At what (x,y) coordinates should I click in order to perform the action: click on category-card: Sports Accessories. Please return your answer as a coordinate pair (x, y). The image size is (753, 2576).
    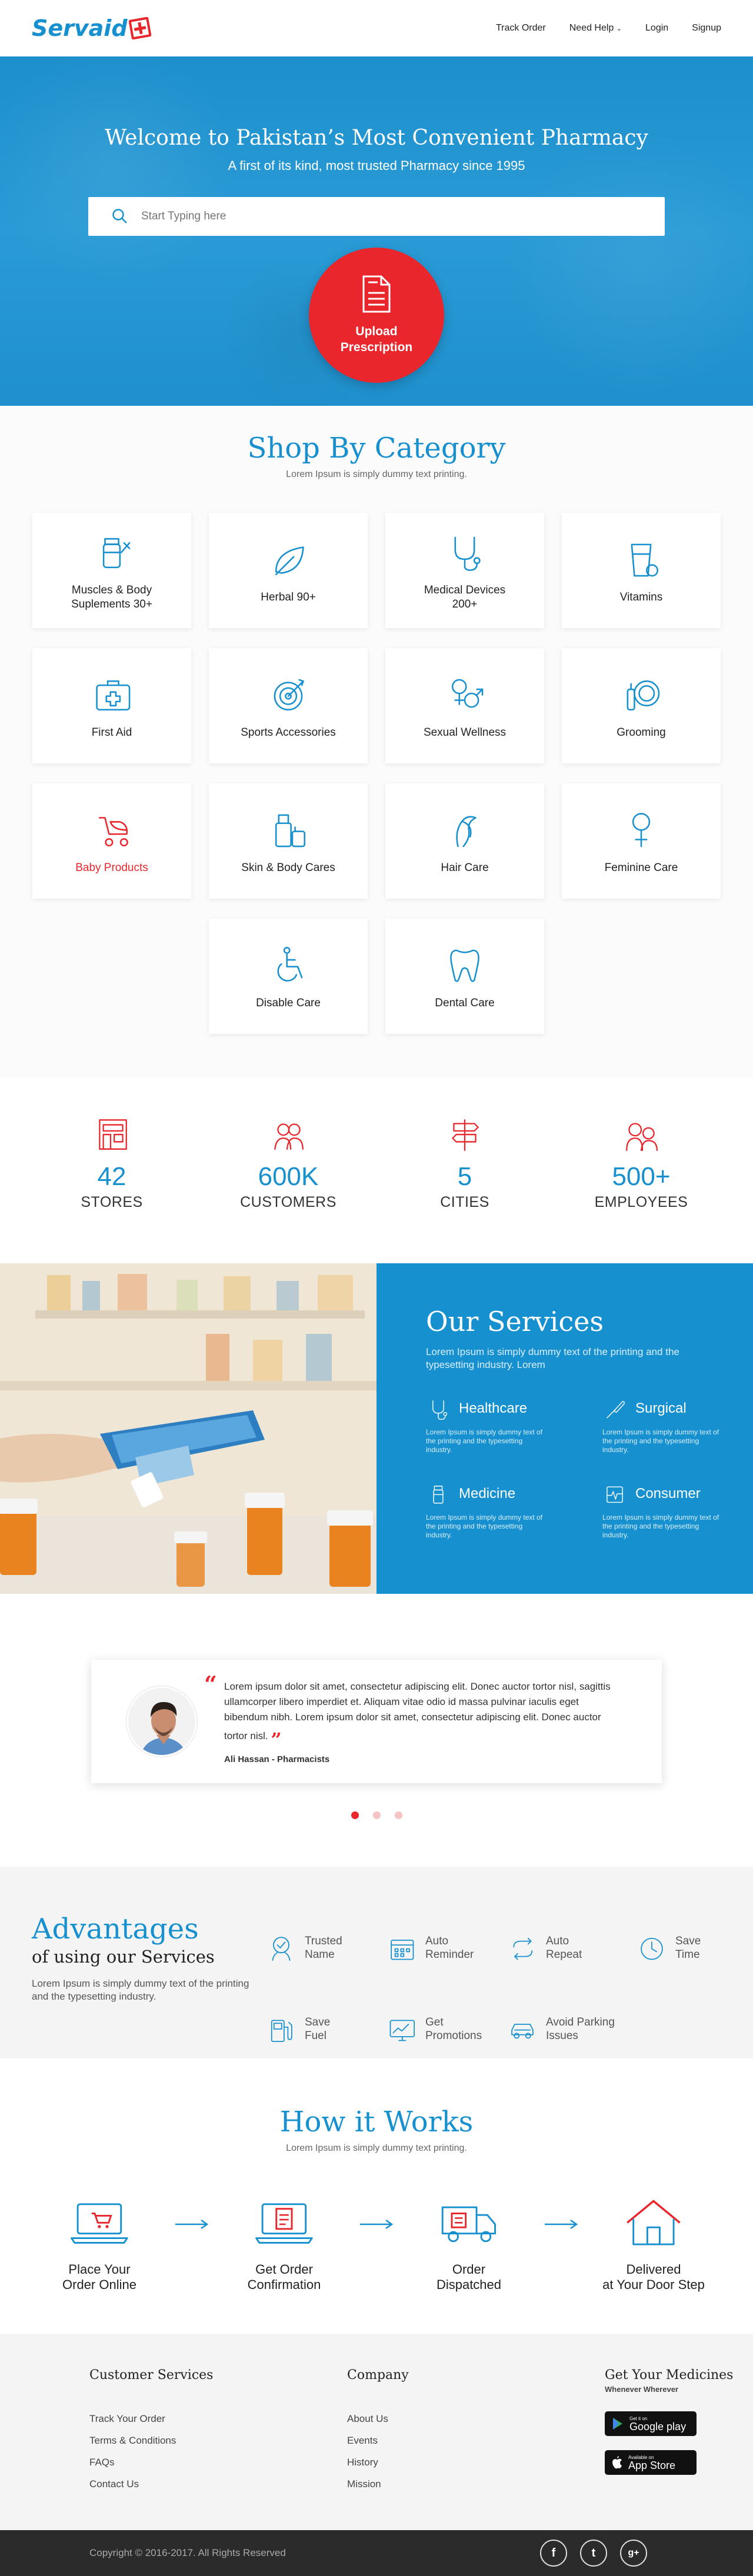
    Looking at the image, I should click on (288, 705).